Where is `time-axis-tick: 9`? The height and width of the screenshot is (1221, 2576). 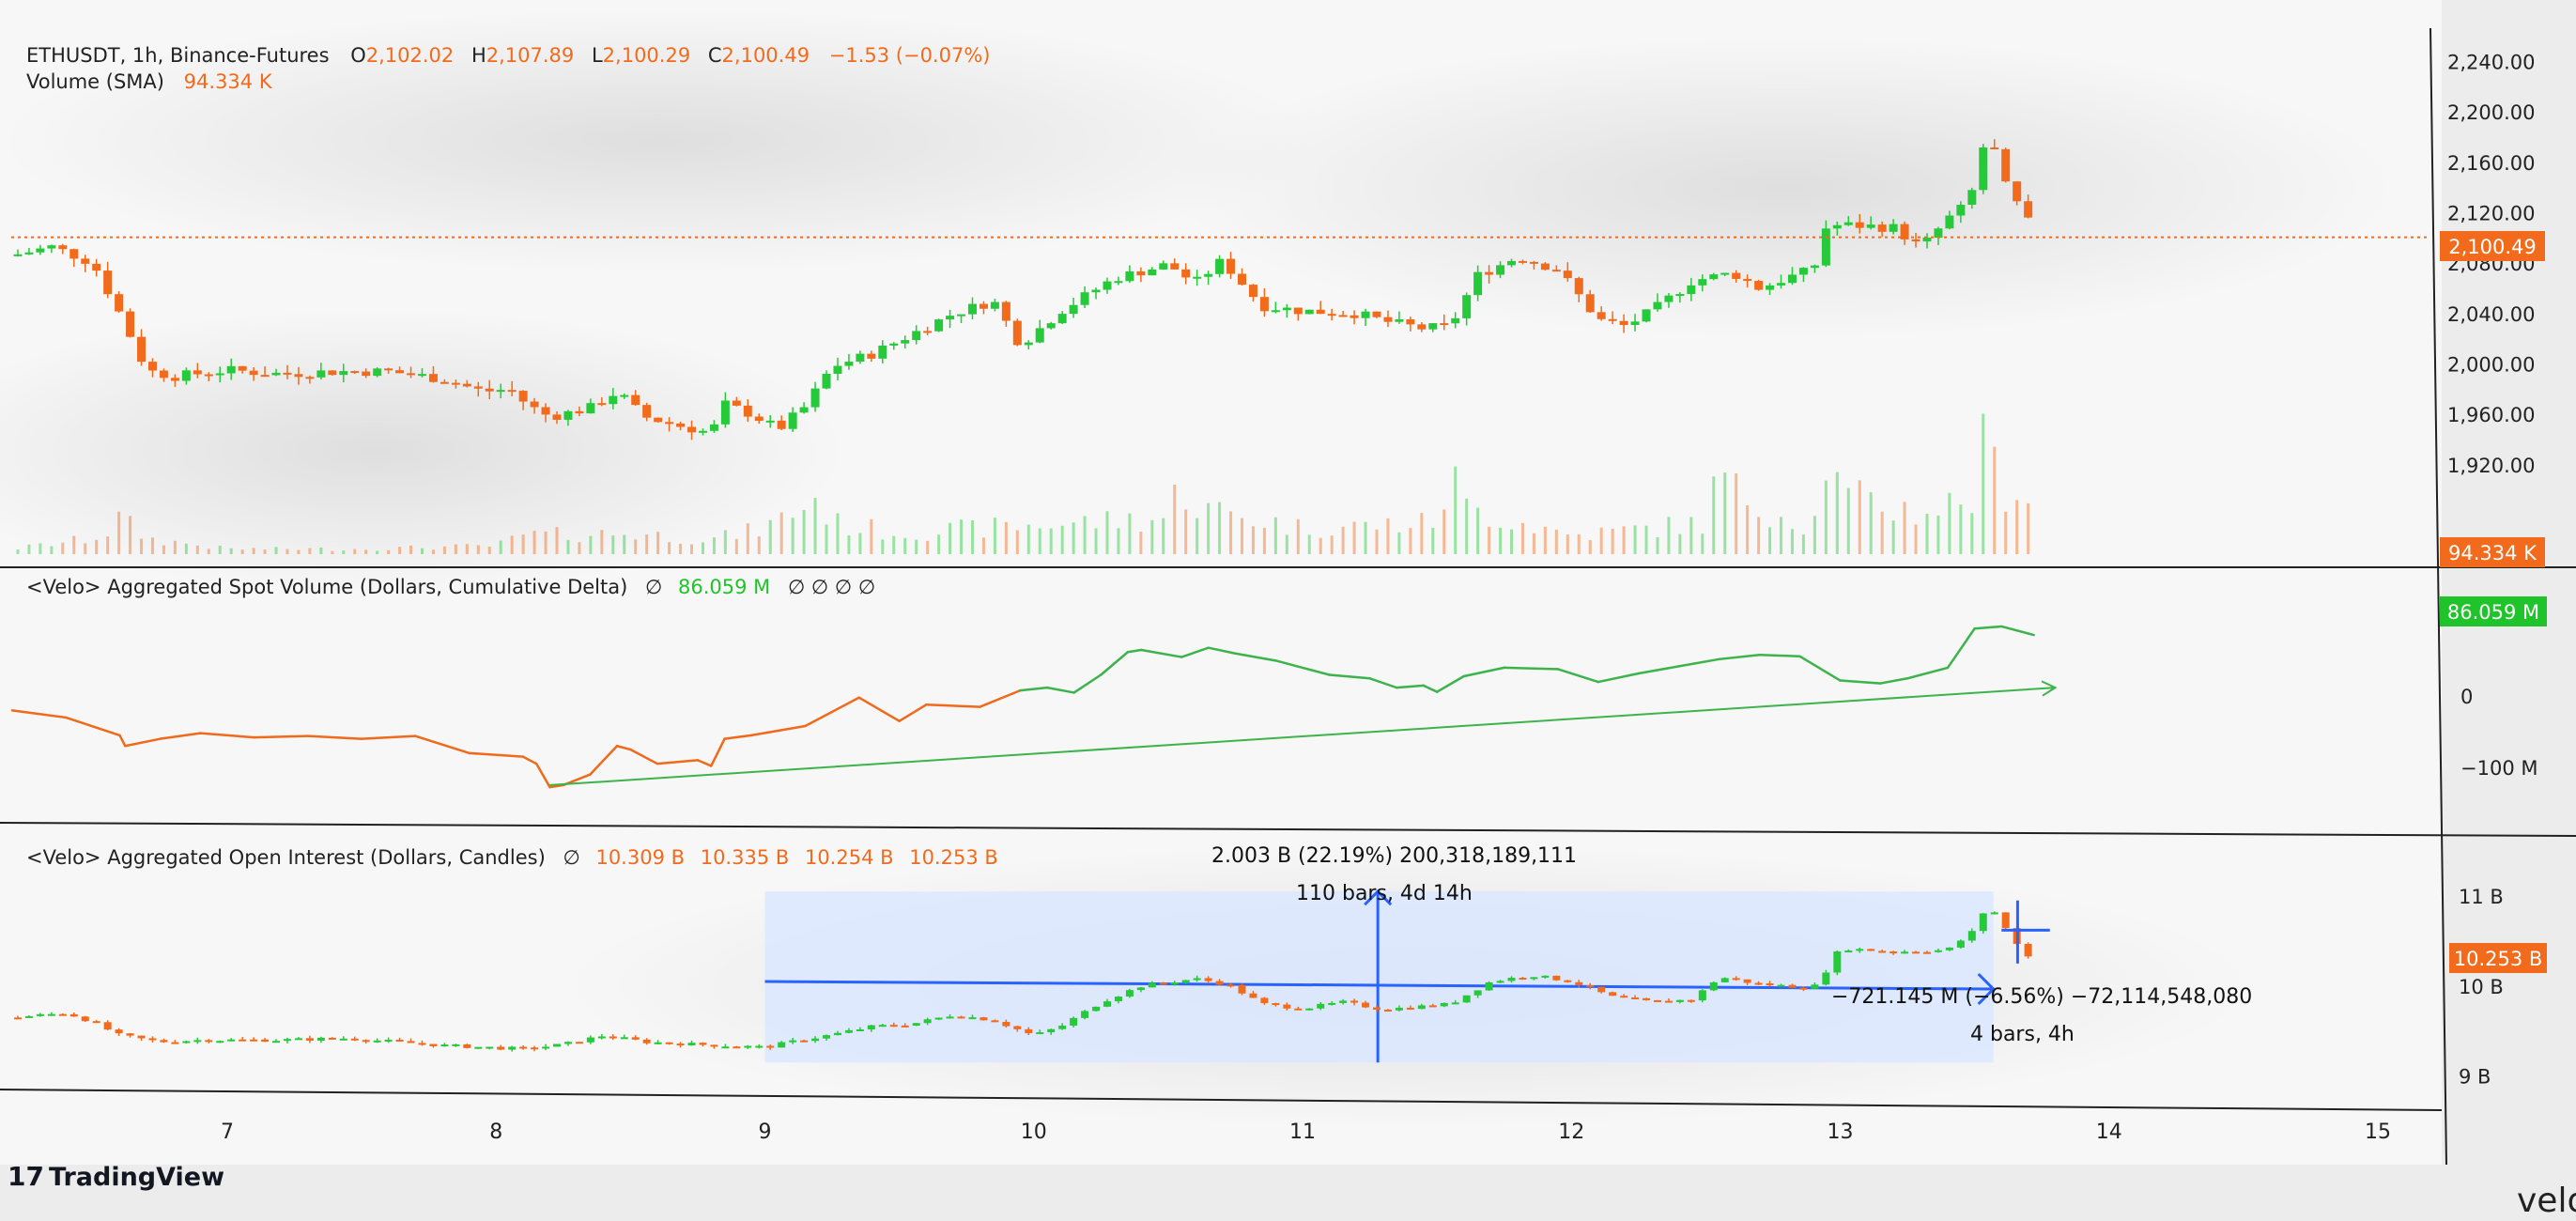
time-axis-tick: 9 is located at coordinates (765, 1132).